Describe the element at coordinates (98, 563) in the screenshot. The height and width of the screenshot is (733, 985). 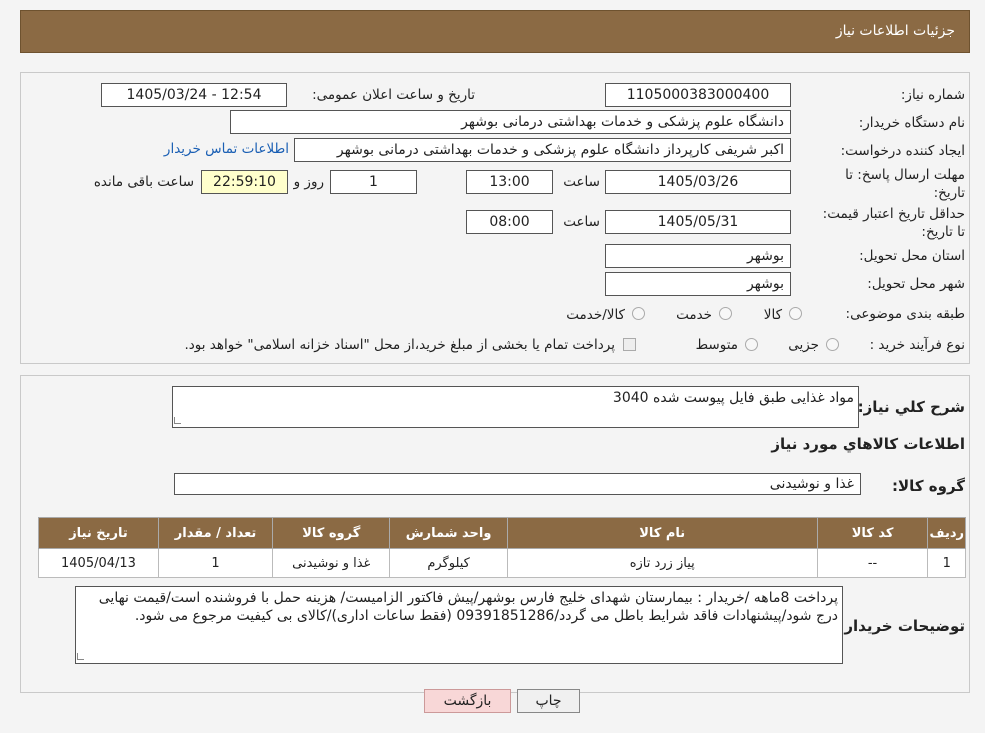
I see `cell-date: 1405/04/13` at that location.